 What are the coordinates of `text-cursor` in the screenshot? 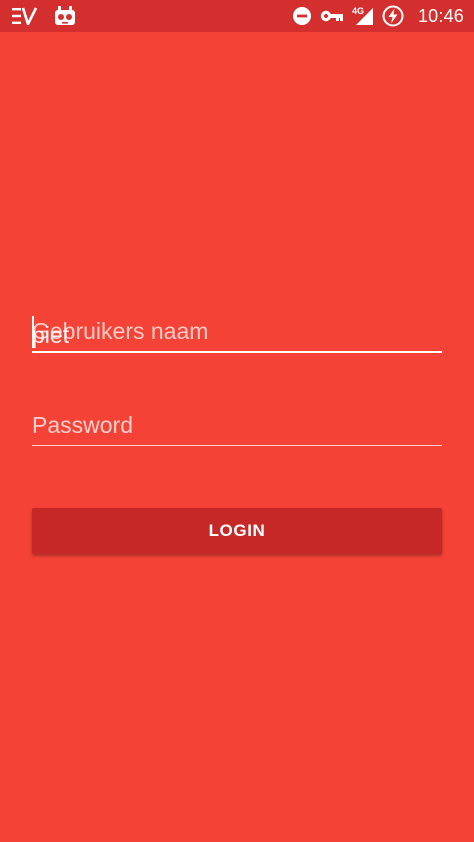 It's located at (33, 332).